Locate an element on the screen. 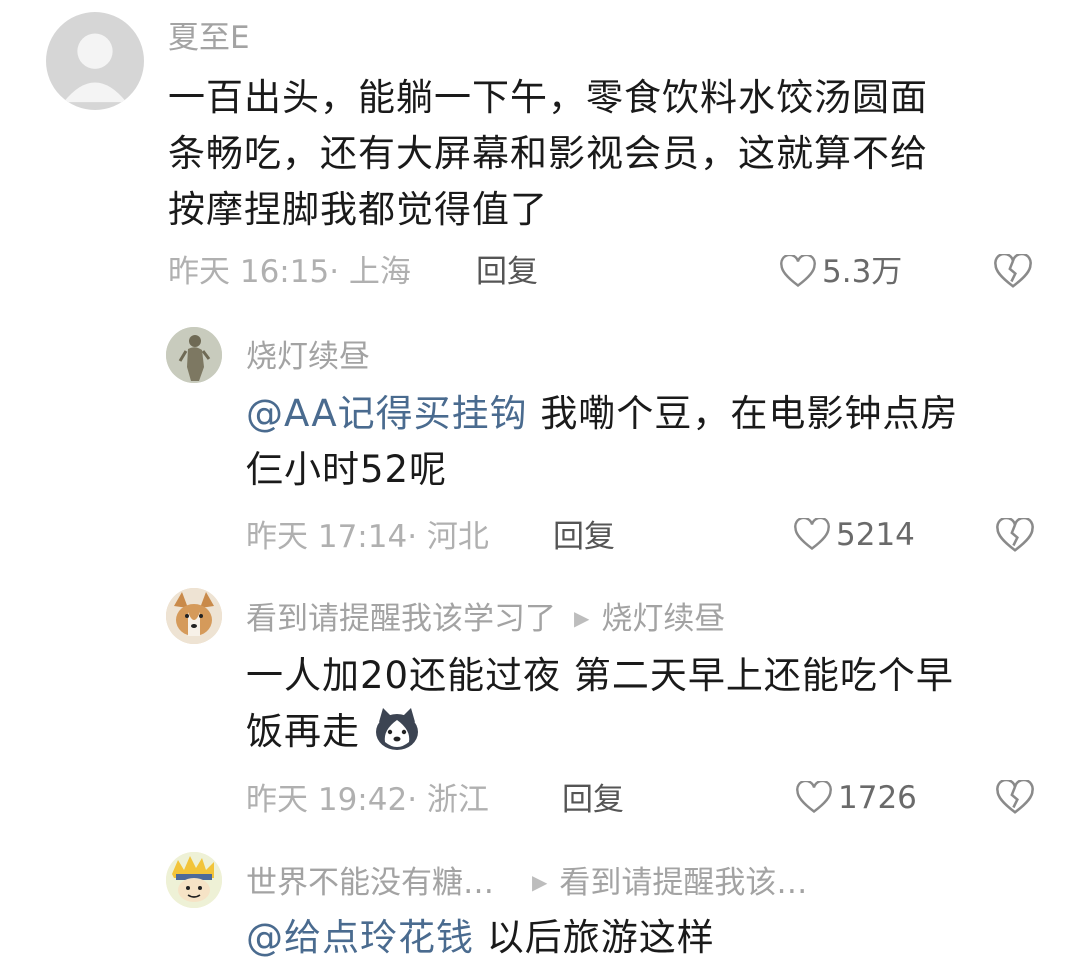 This screenshot has height=967, width=1080. comment-line: 饭再走 is located at coordinates (600, 732).